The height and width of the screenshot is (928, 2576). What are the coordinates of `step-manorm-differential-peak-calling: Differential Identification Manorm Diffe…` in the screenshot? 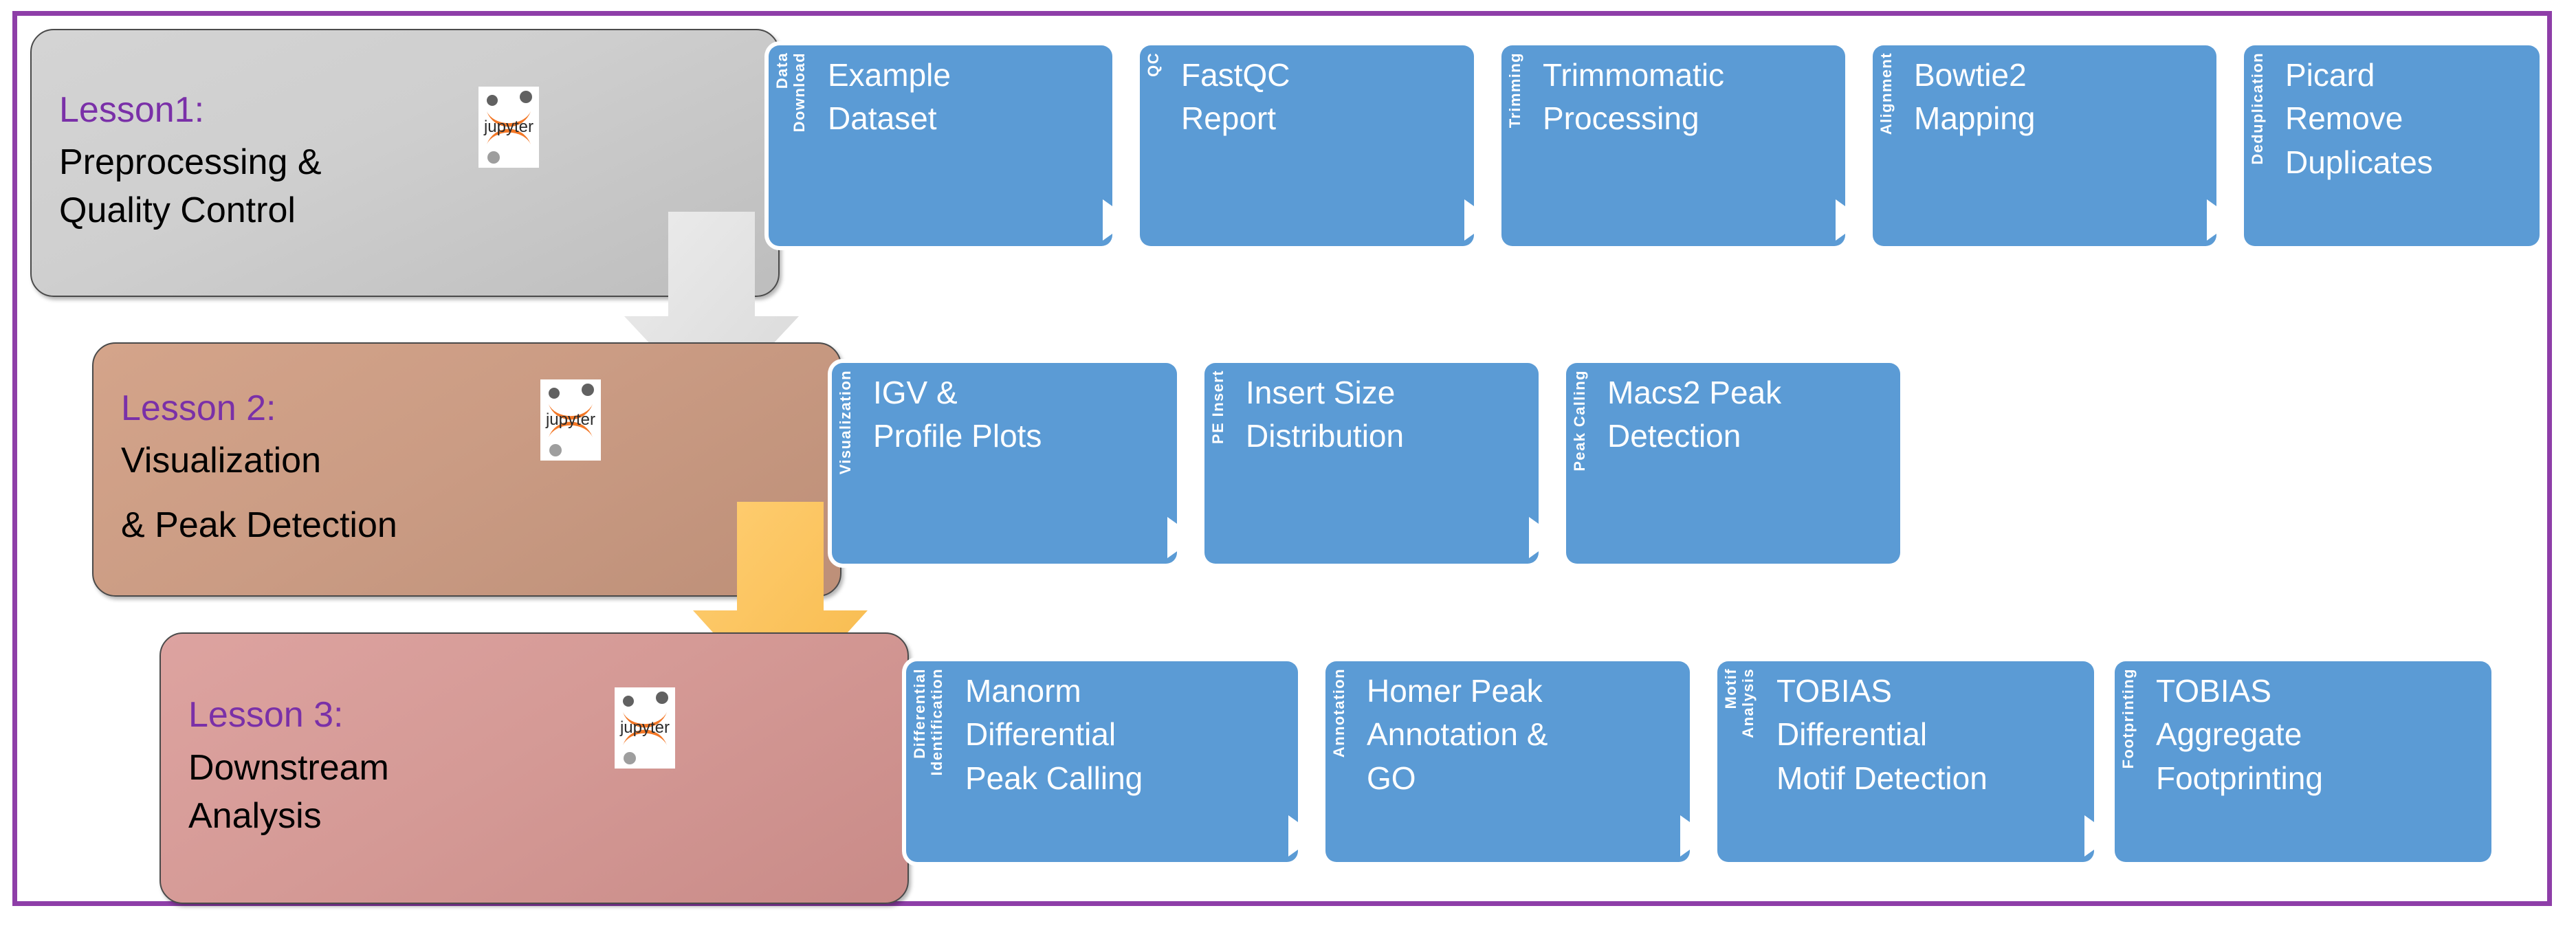 It's located at (1102, 761).